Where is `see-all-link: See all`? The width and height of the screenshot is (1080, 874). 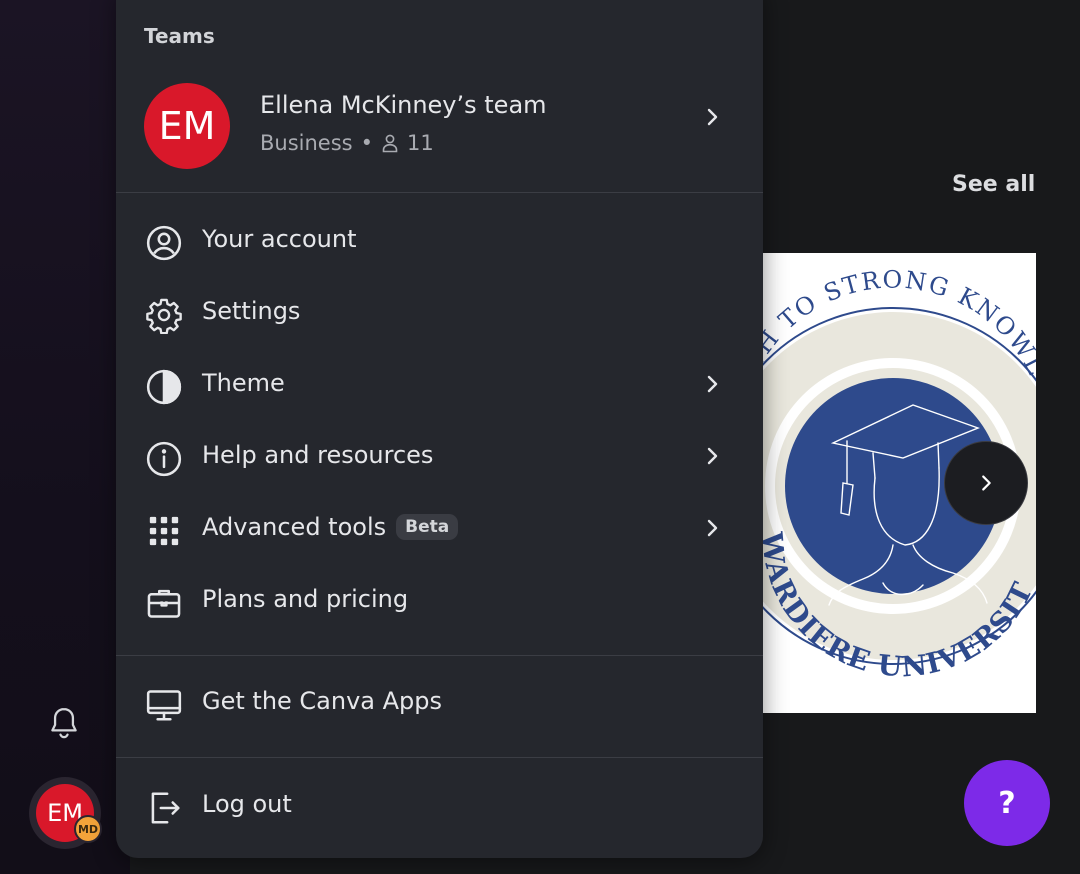
see-all-link: See all is located at coordinates (993, 184).